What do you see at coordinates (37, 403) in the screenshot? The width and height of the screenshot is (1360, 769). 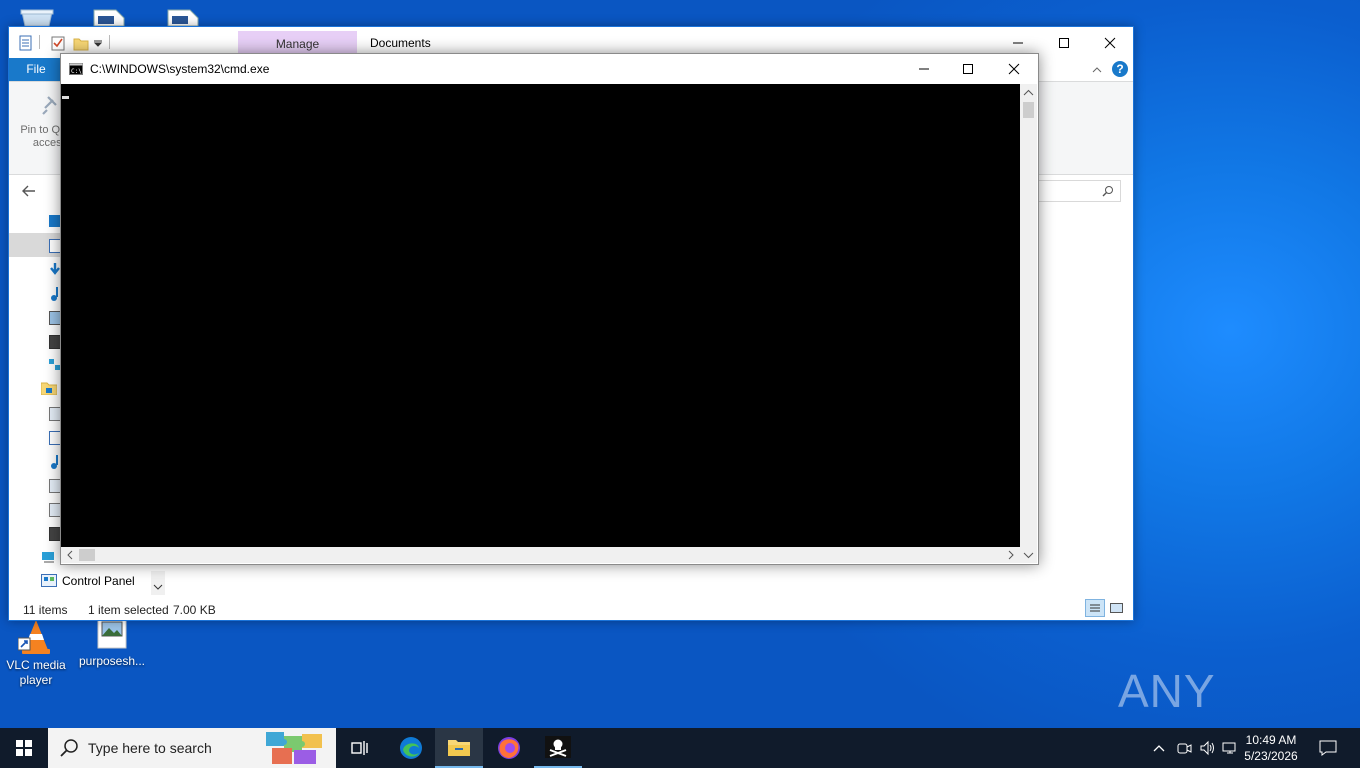 I see `navigation-pane` at bounding box center [37, 403].